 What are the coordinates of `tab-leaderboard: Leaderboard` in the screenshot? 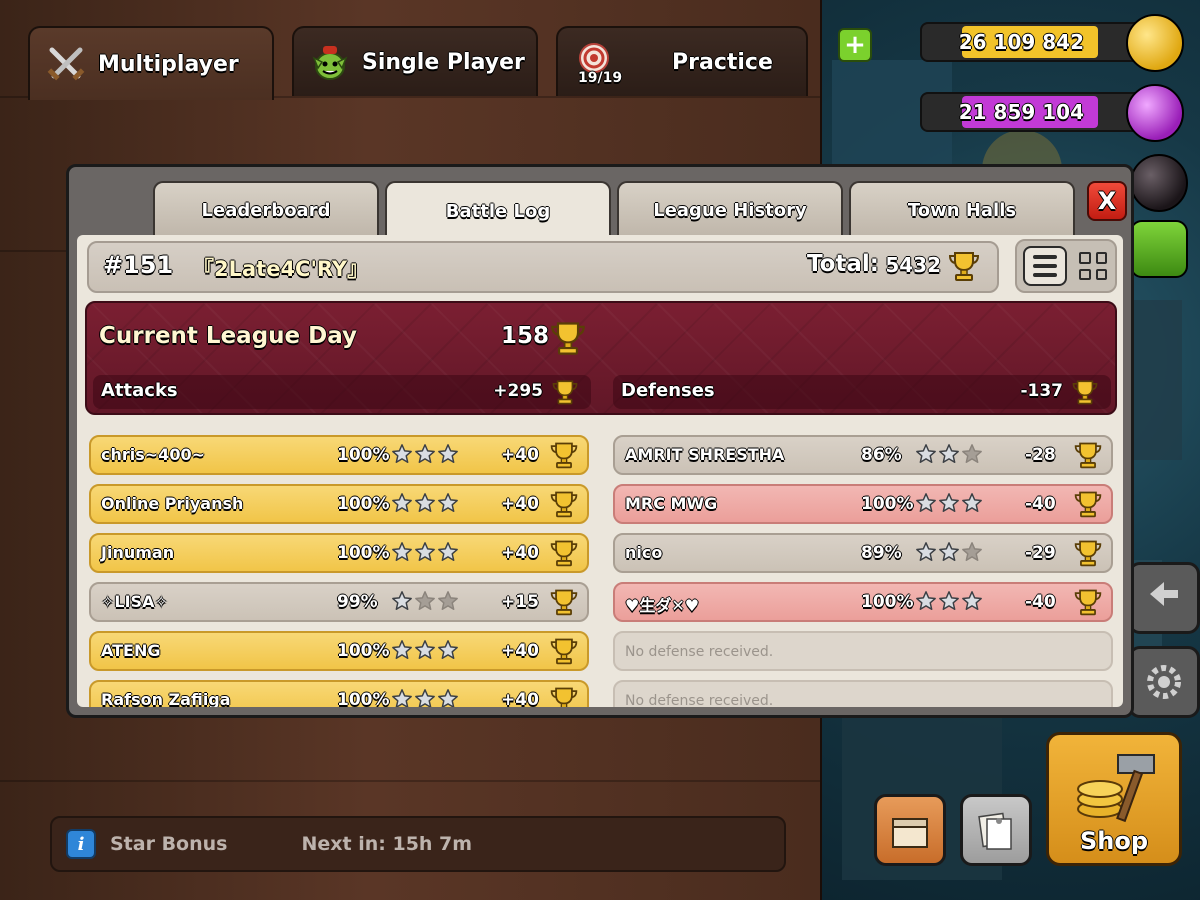 It's located at (266, 209).